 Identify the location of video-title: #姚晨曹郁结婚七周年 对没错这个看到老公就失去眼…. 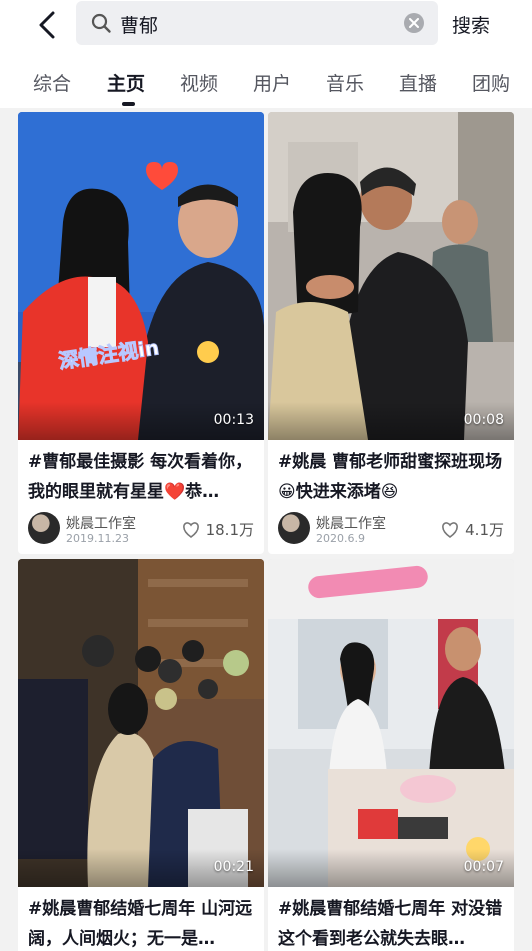
(393, 922).